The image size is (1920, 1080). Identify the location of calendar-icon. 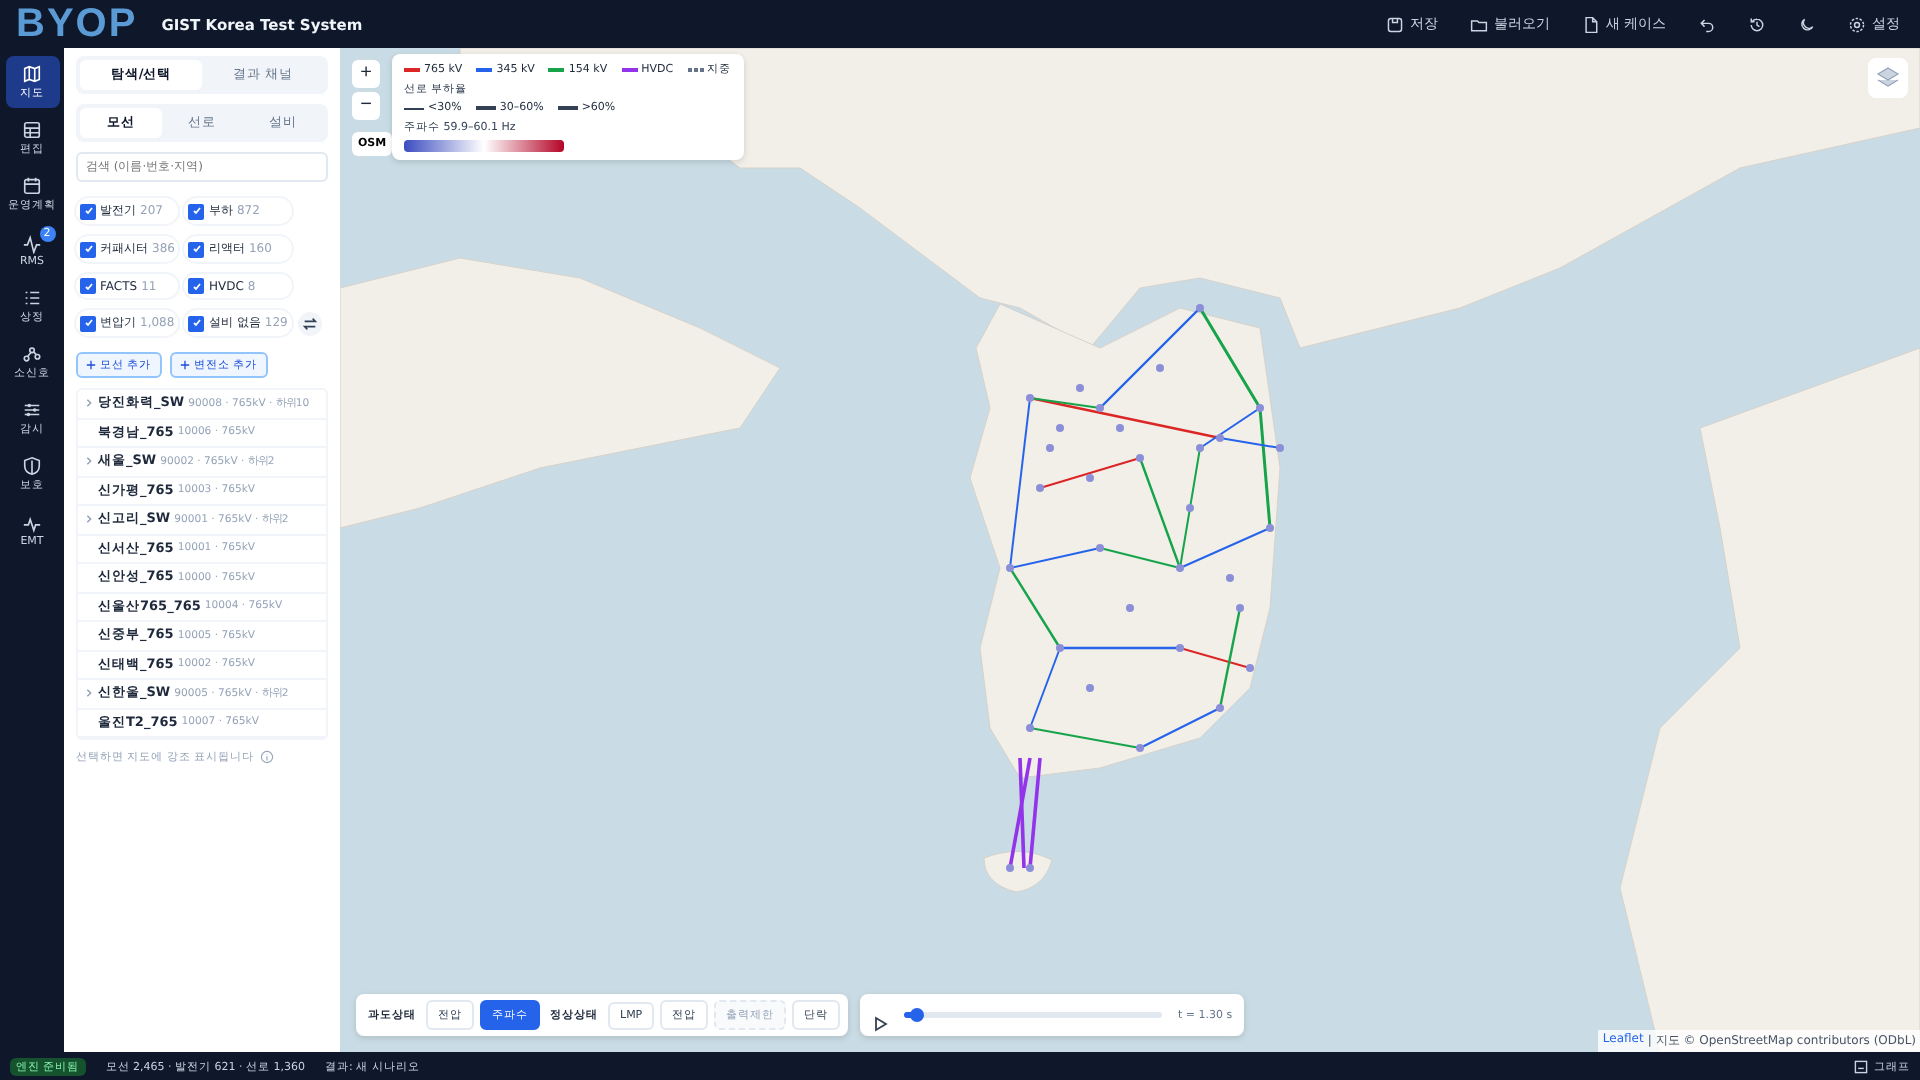
(32, 186).